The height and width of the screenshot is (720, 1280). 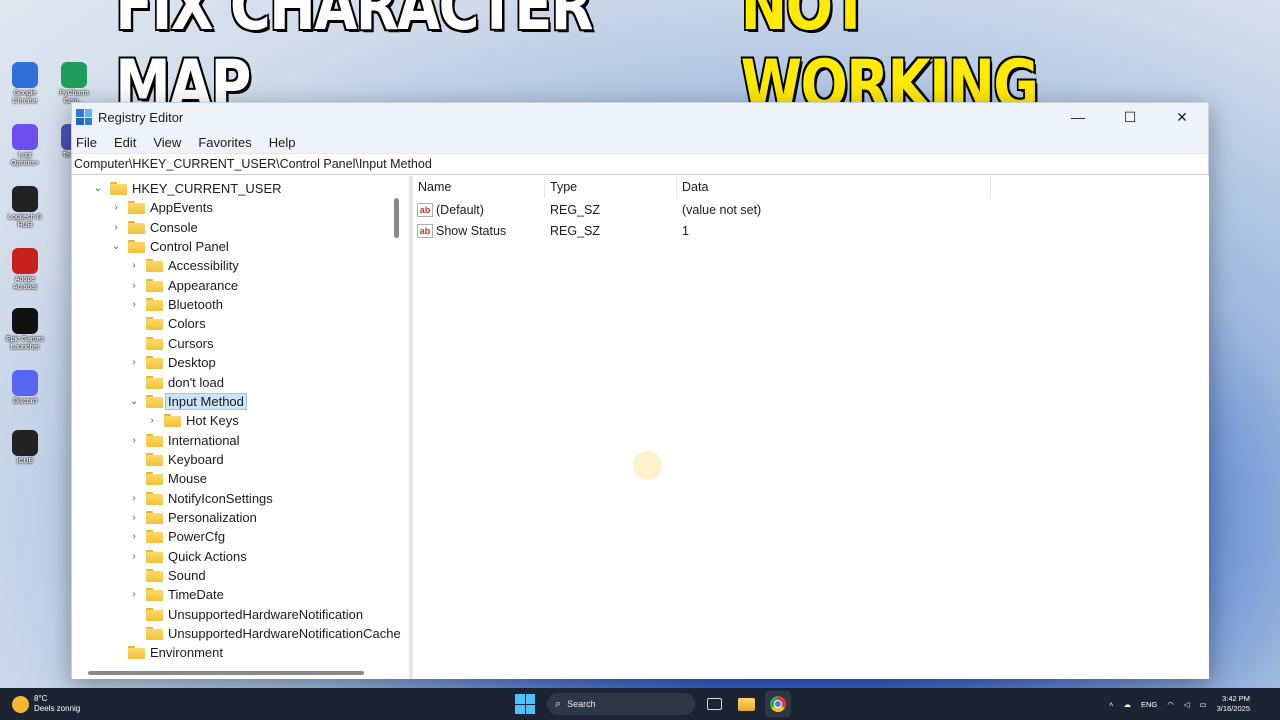 I want to click on window-title: Registry Editor, so click(x=141, y=117).